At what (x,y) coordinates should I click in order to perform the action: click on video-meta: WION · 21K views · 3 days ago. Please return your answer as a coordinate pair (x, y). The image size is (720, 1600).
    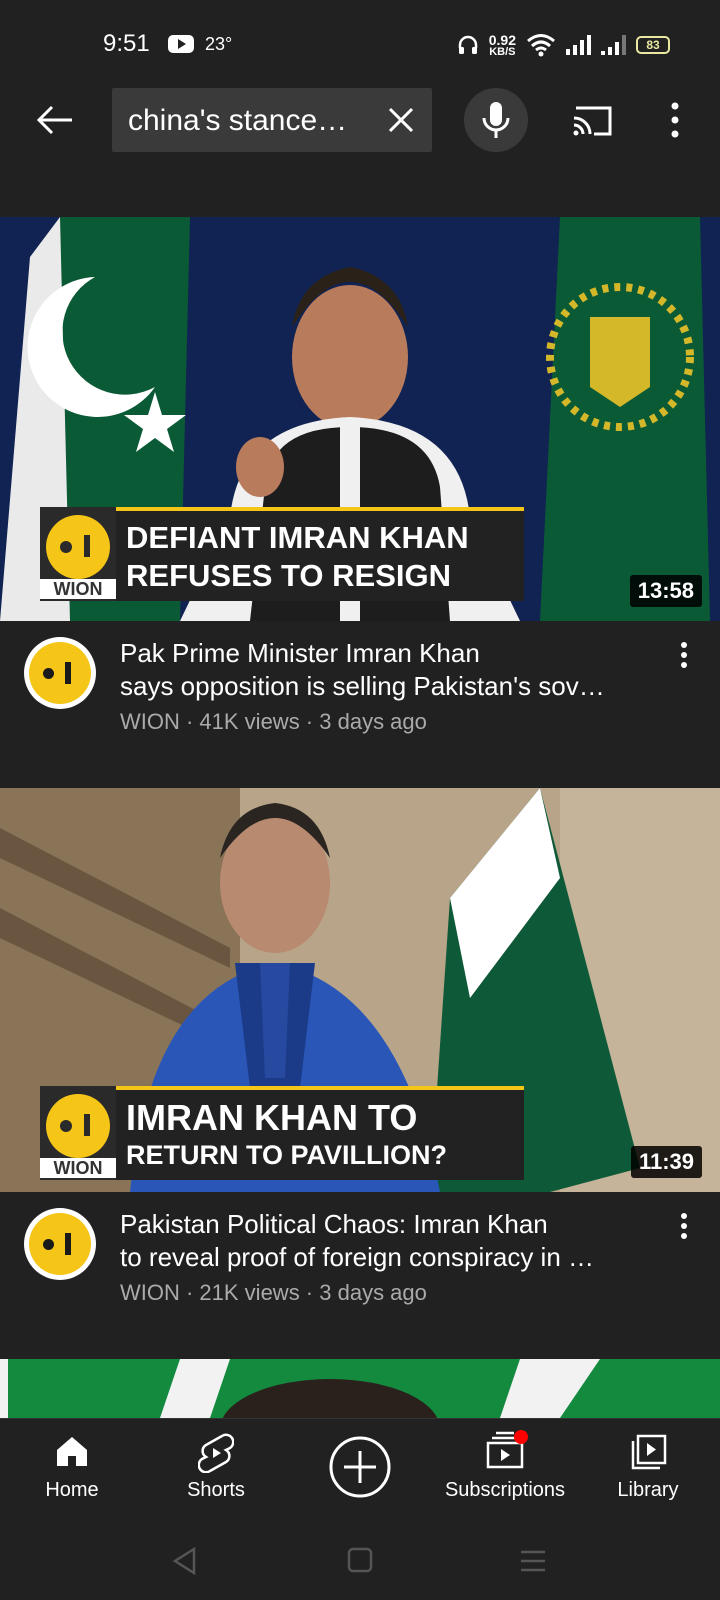
    Looking at the image, I should click on (273, 1292).